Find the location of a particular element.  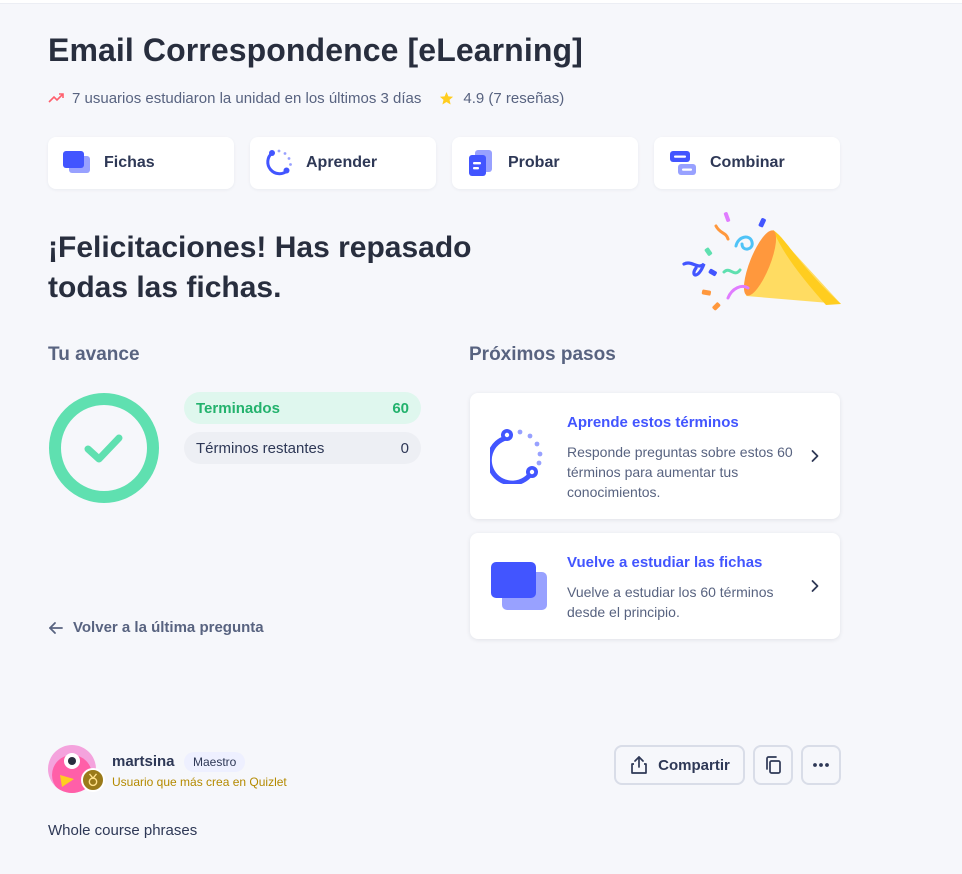

progress-ring is located at coordinates (104, 448).